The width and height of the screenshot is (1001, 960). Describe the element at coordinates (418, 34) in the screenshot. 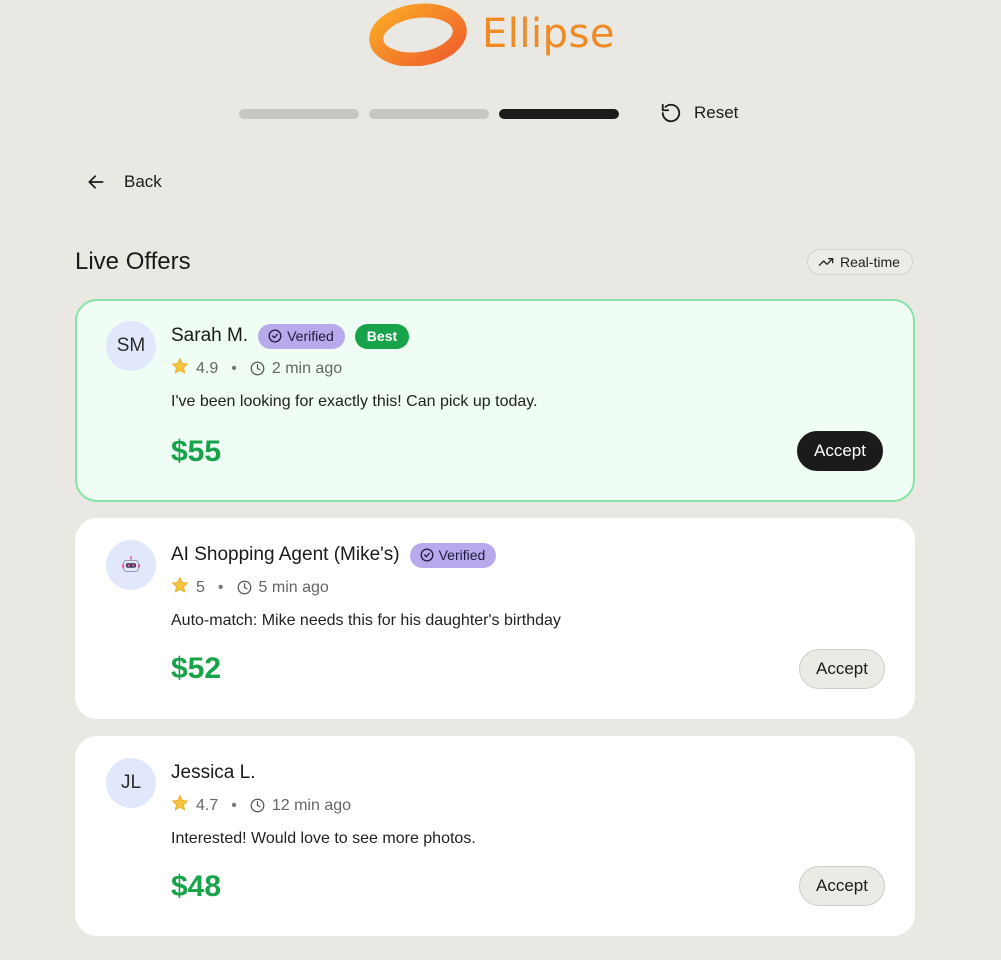

I see `ellipse-logo-icon` at that location.